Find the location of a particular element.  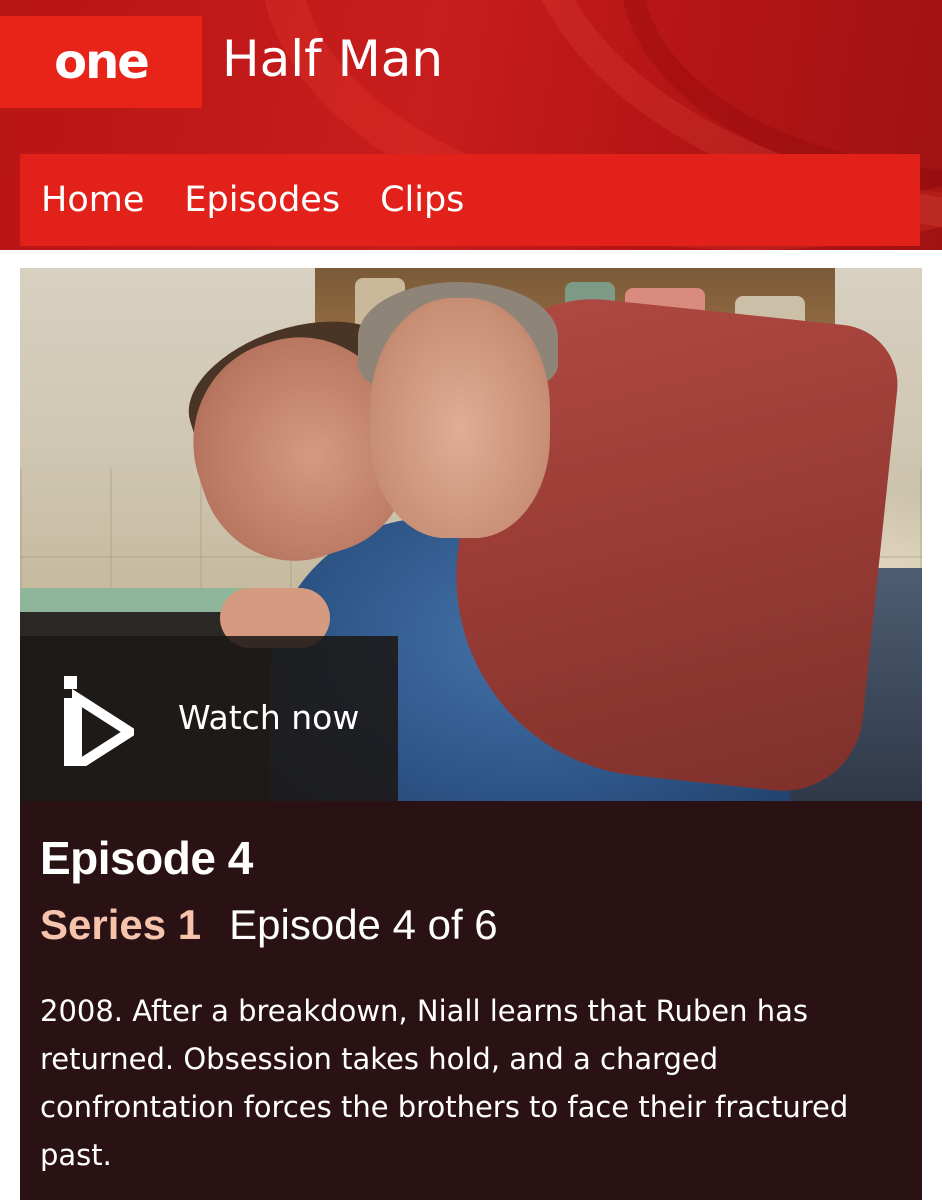

show-title: Half Man is located at coordinates (332, 59).